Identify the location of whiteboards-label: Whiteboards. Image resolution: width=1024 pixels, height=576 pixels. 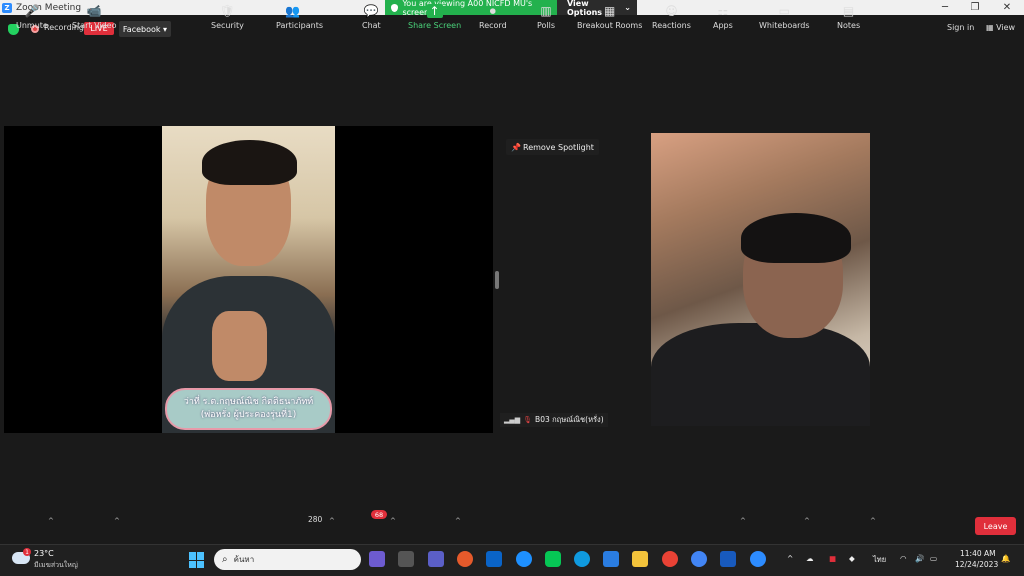
(784, 25).